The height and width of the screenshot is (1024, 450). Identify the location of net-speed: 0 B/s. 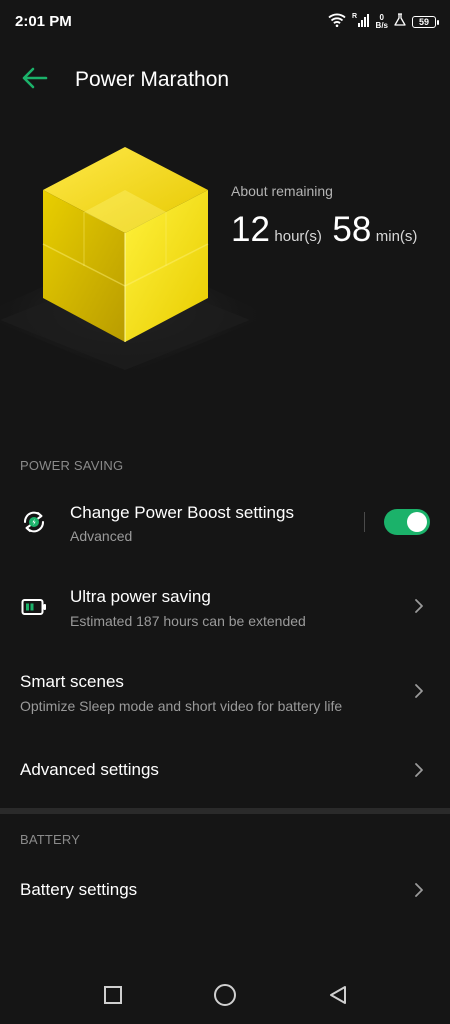
(382, 22).